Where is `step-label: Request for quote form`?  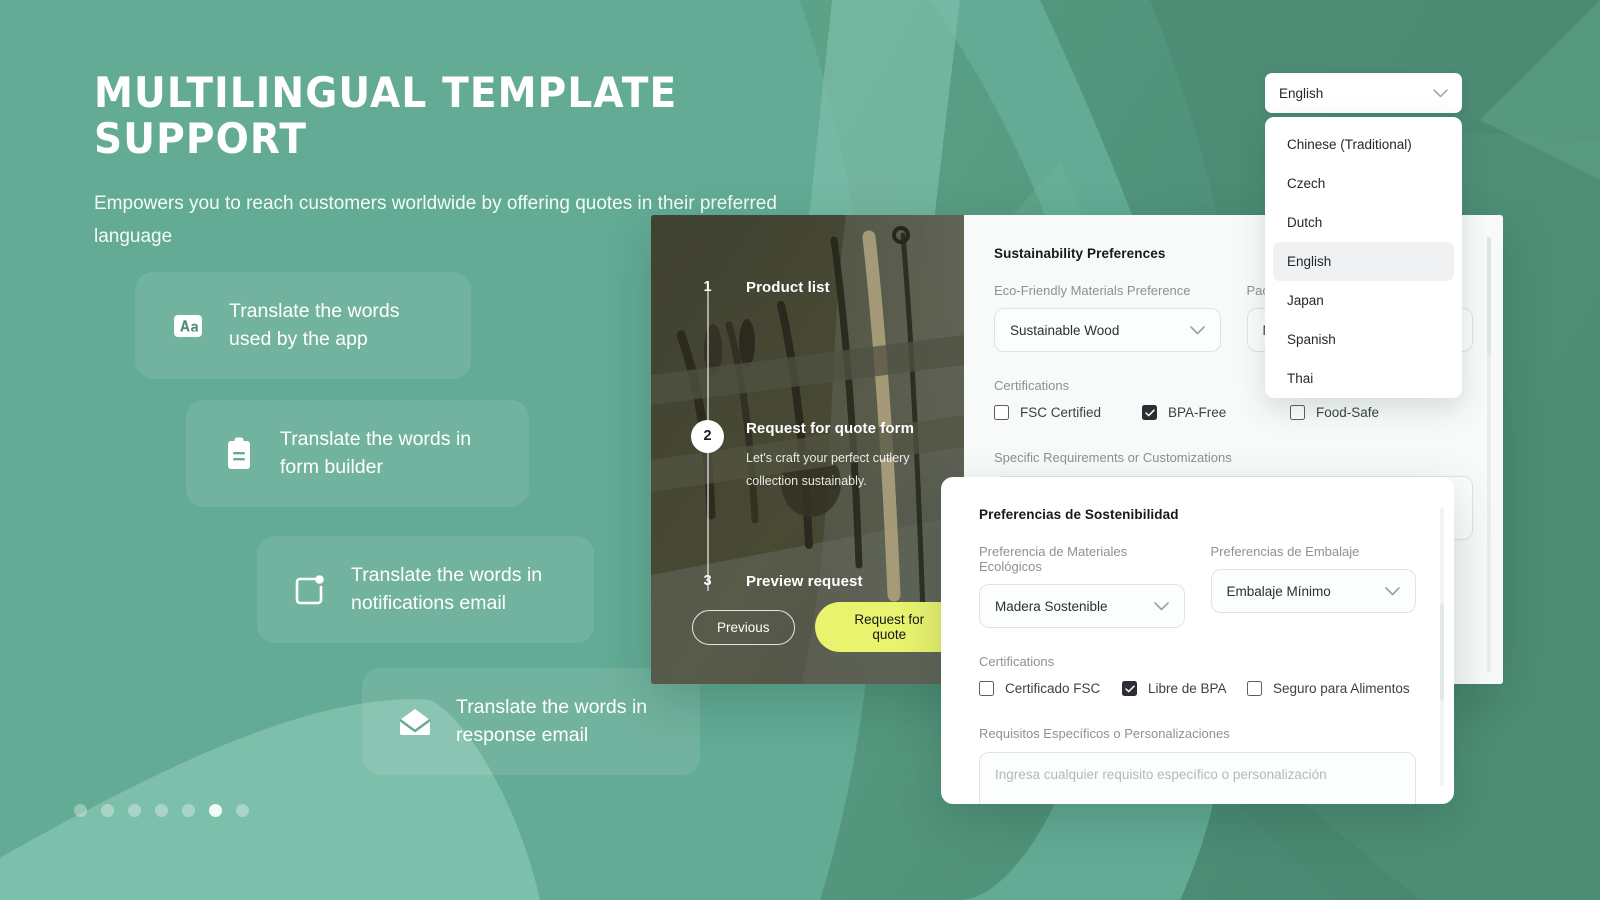
step-label: Request for quote form is located at coordinates (830, 428).